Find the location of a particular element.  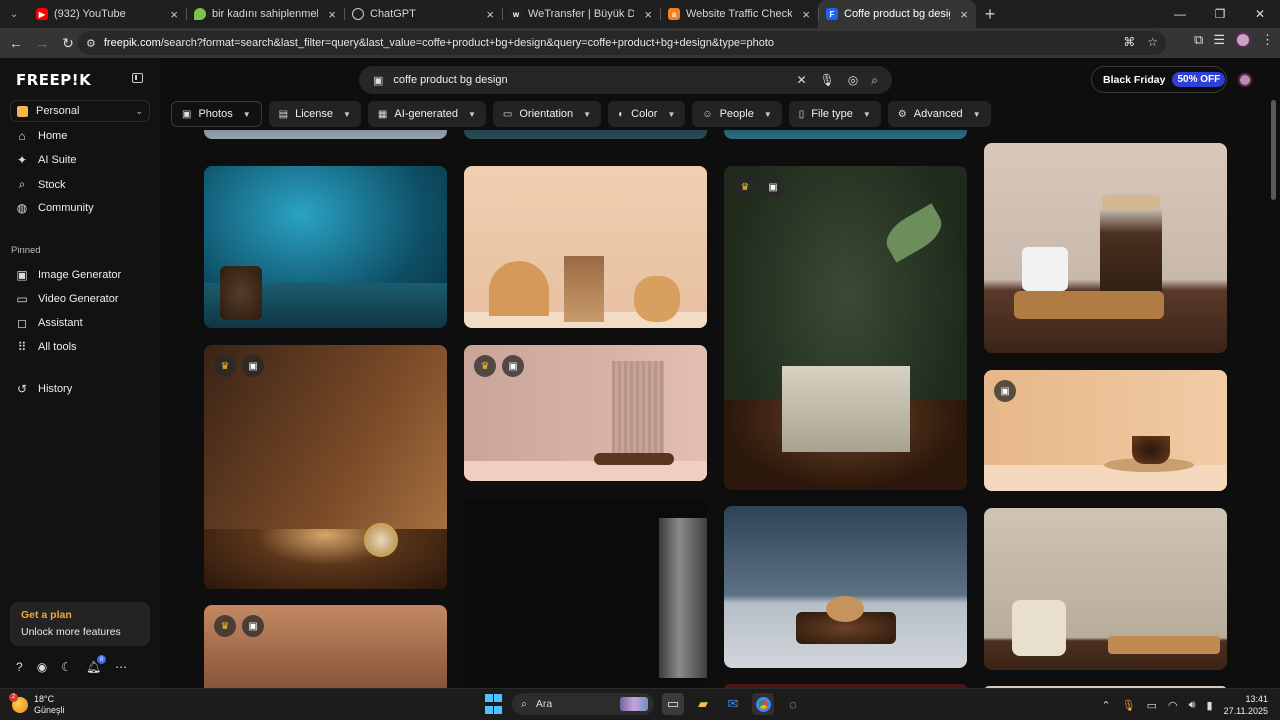

speaker-icon: 🔊︎ is located at coordinates (1192, 705).